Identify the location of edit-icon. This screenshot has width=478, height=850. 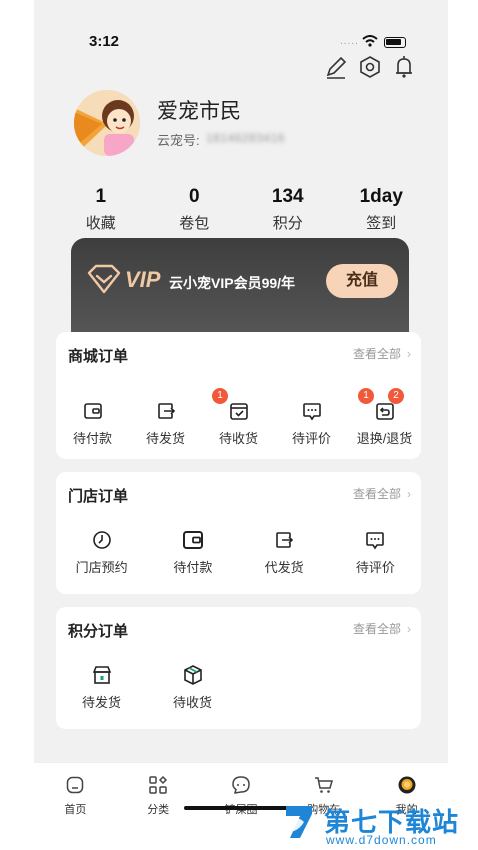
(336, 67).